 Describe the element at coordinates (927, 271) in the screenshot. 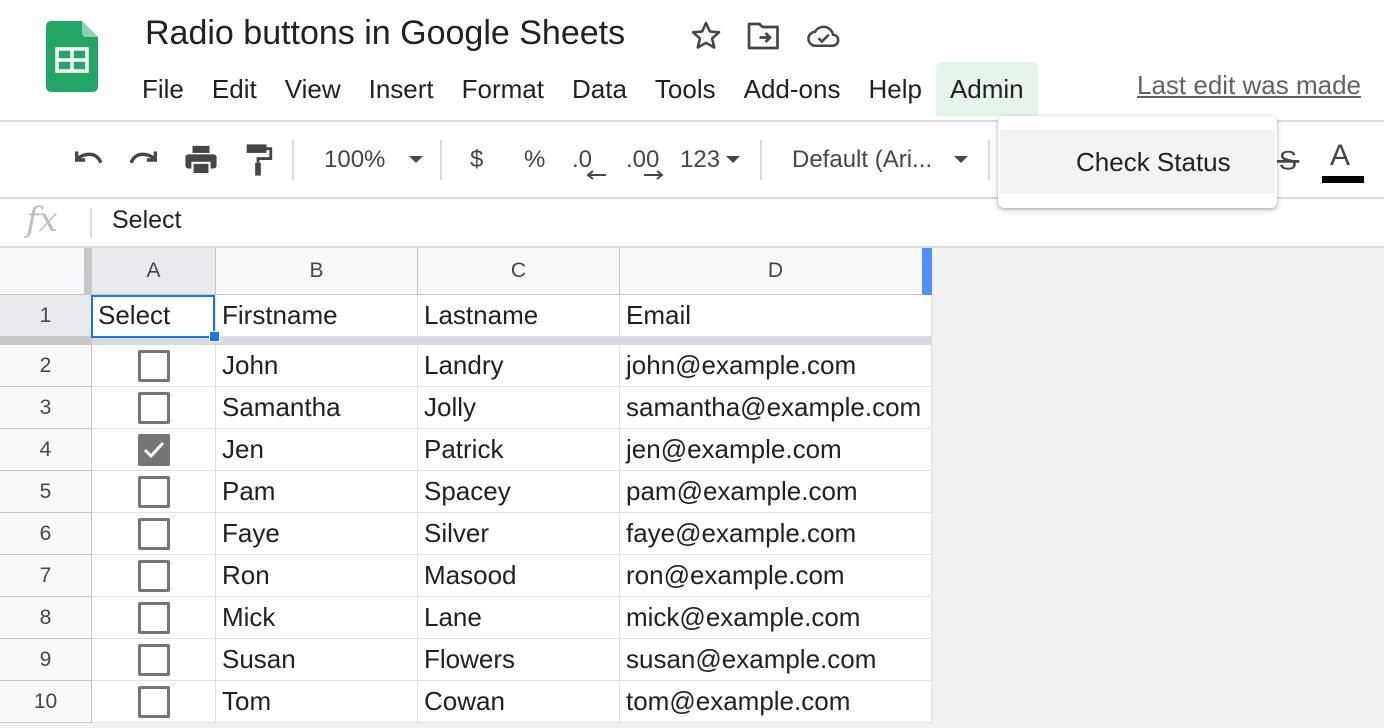

I see `column-resize-handle` at that location.